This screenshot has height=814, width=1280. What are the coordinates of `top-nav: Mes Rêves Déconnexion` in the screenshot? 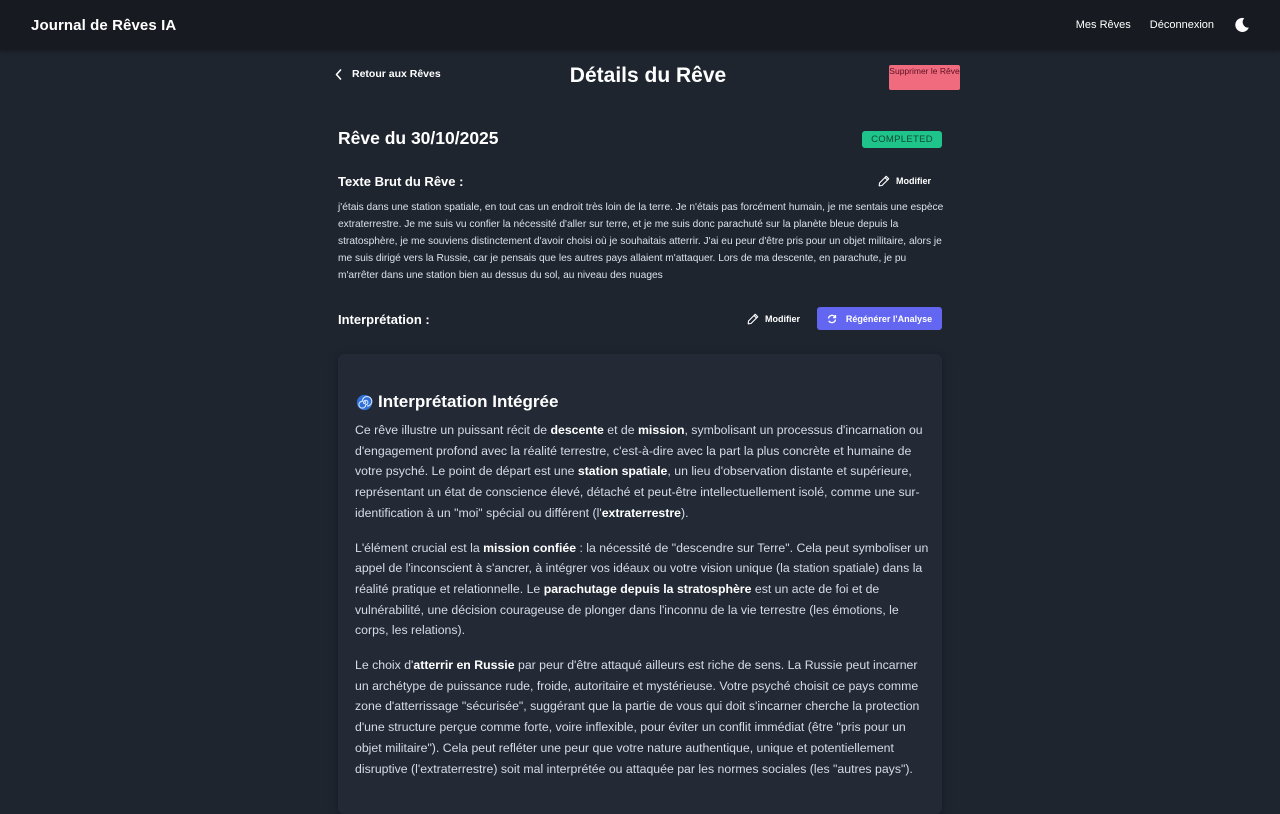 It's located at (1153, 25).